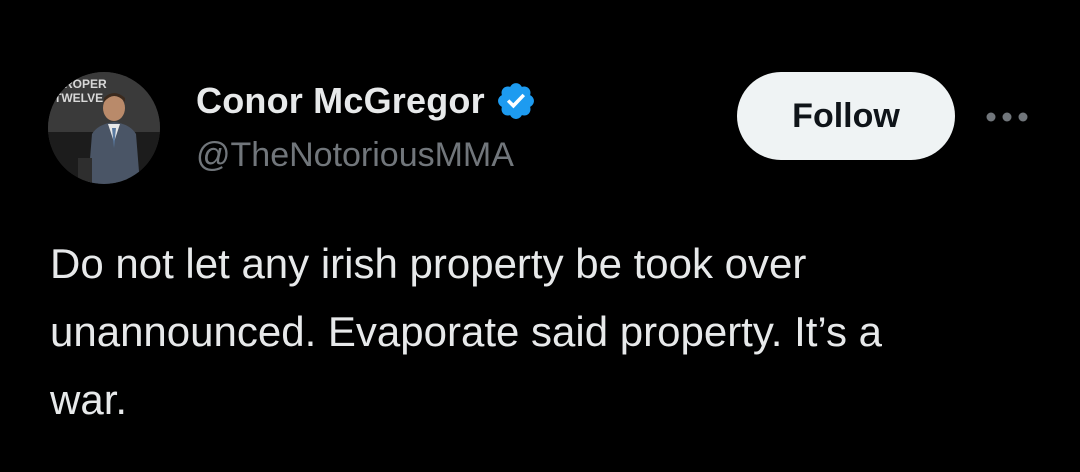  I want to click on avatar-brand-text-top: PROPER, so click(81, 84).